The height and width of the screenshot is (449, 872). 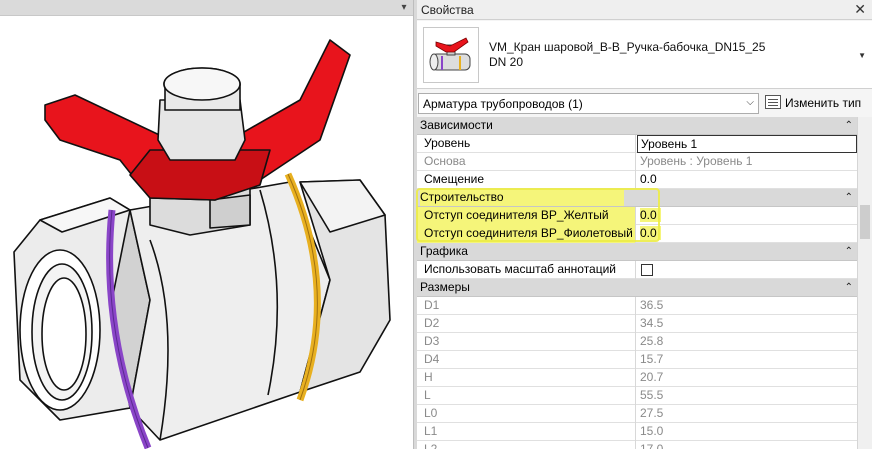 I want to click on property-row-offset: Смещение 0.0, so click(x=637, y=180).